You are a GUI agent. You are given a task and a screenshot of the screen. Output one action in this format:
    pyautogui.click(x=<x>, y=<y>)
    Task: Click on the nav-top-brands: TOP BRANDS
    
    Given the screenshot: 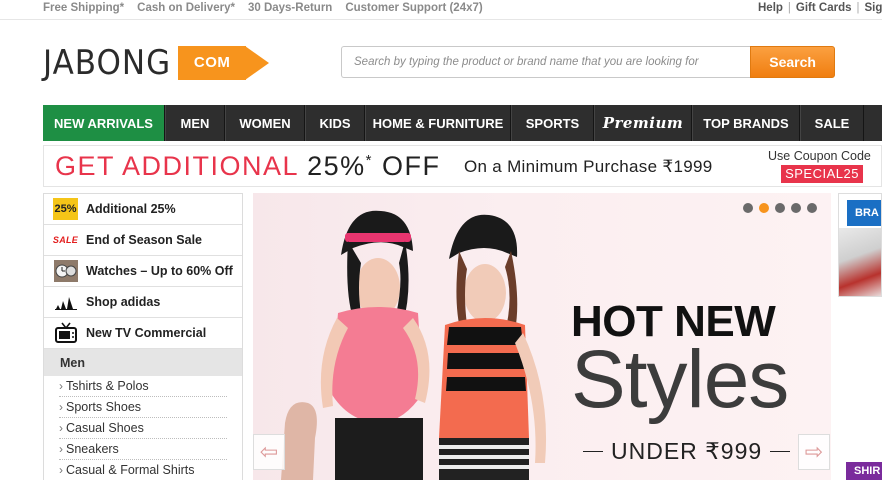 What is the action you would take?
    pyautogui.click(x=746, y=123)
    